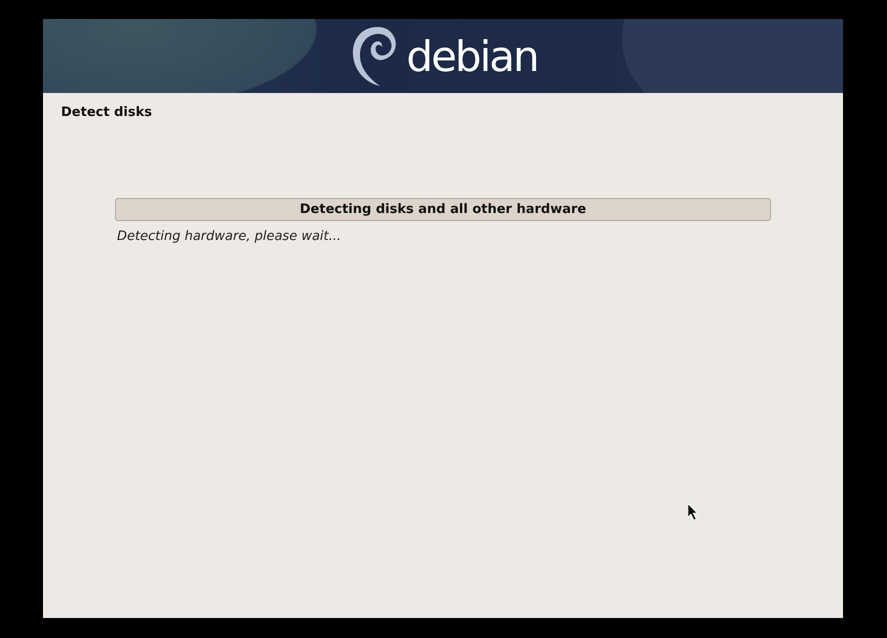 Image resolution: width=887 pixels, height=638 pixels. I want to click on logo-text: debian, so click(472, 57).